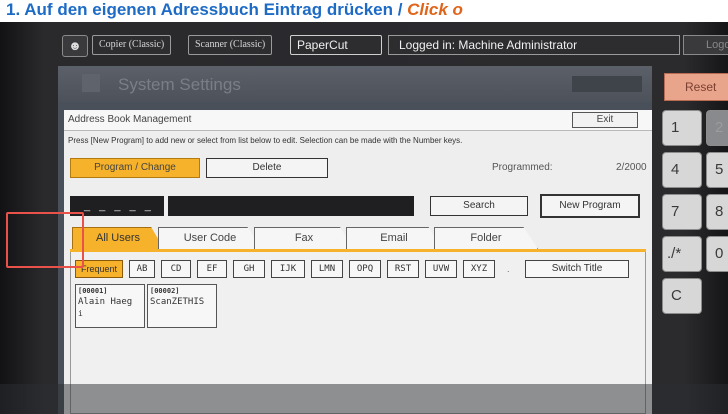  Describe the element at coordinates (230, 45) in the screenshot. I see `tab-scanner-classic: Scanner (Classic)` at that location.